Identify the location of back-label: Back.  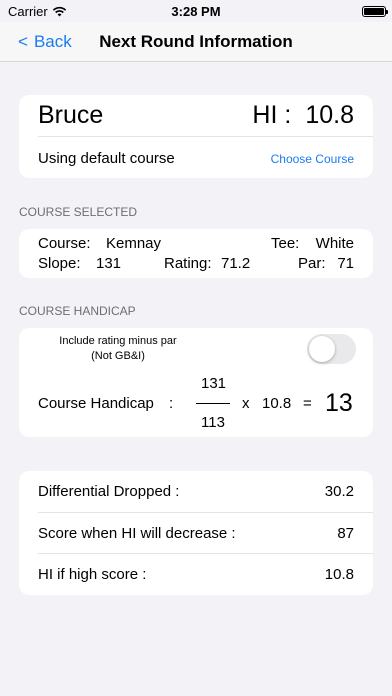
(52, 41).